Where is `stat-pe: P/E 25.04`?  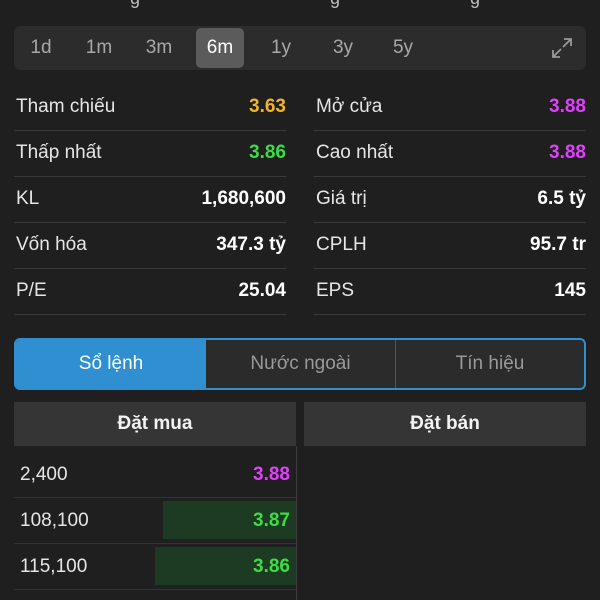
stat-pe: P/E 25.04 is located at coordinates (150, 291).